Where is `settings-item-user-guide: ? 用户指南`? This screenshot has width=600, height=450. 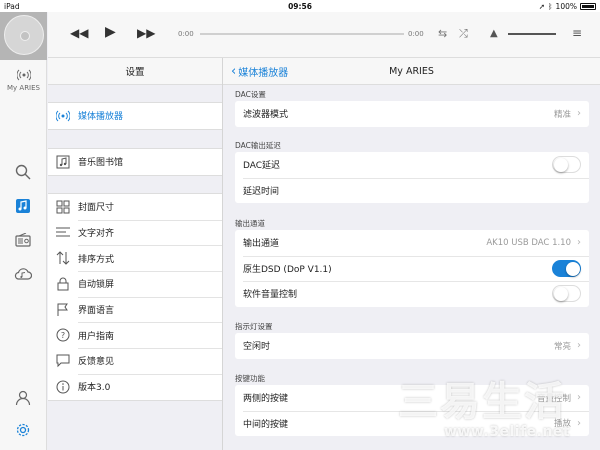 settings-item-user-guide: ? 用户指南 is located at coordinates (135, 335).